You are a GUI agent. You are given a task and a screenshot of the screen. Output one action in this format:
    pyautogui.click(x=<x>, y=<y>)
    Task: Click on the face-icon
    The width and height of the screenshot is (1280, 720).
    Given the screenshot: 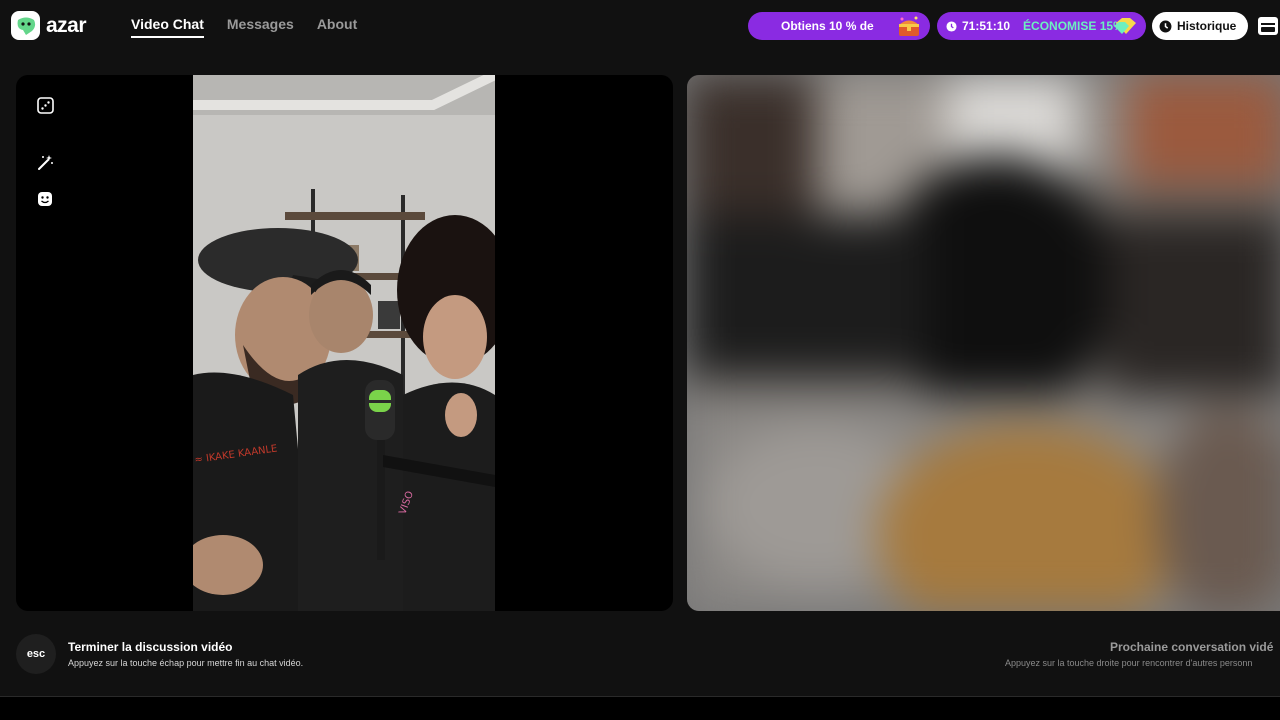 What is the action you would take?
    pyautogui.click(x=45, y=199)
    